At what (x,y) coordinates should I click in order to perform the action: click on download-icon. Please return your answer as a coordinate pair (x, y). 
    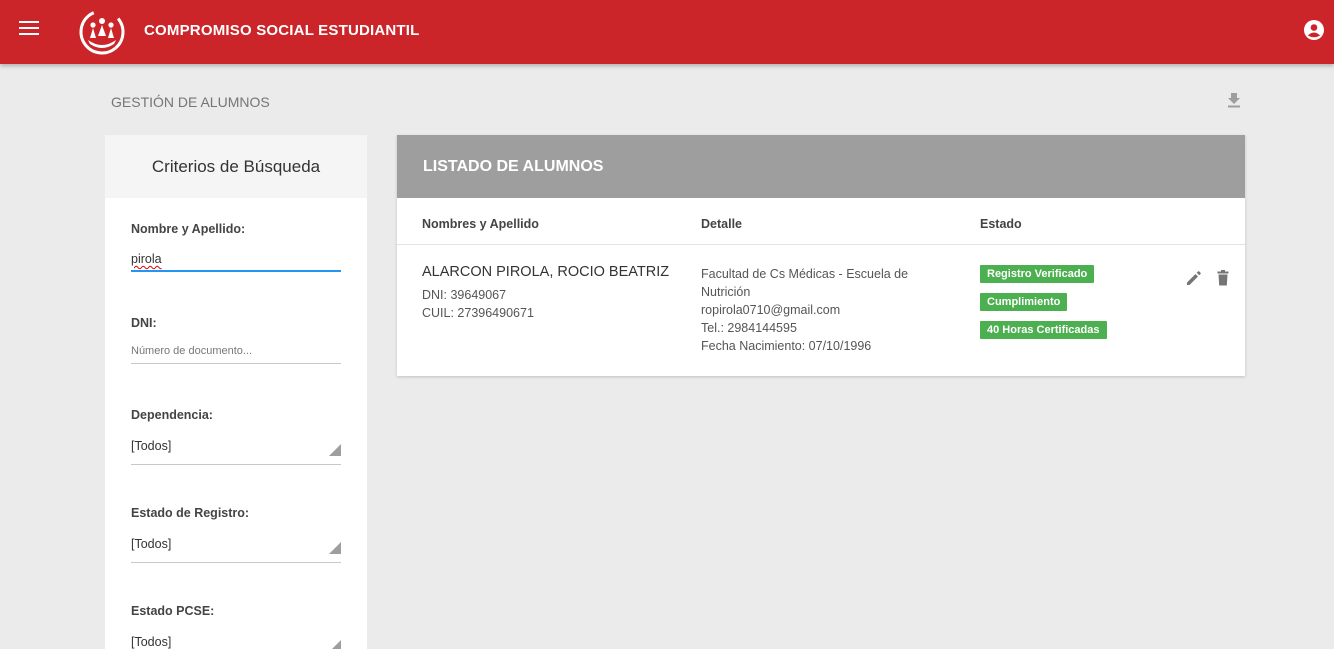
    Looking at the image, I should click on (1234, 100).